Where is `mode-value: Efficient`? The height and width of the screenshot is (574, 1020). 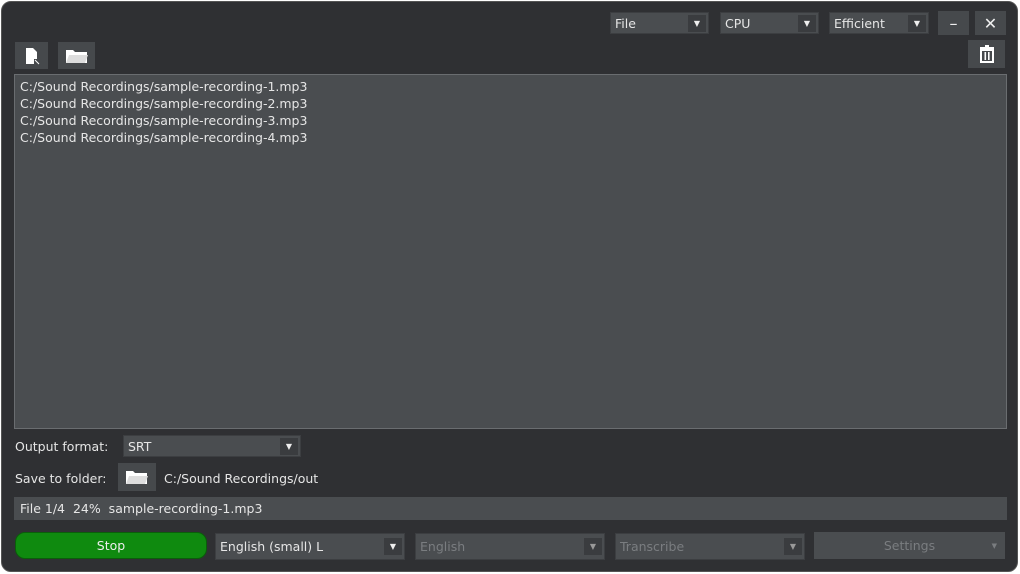
mode-value: Efficient is located at coordinates (859, 23).